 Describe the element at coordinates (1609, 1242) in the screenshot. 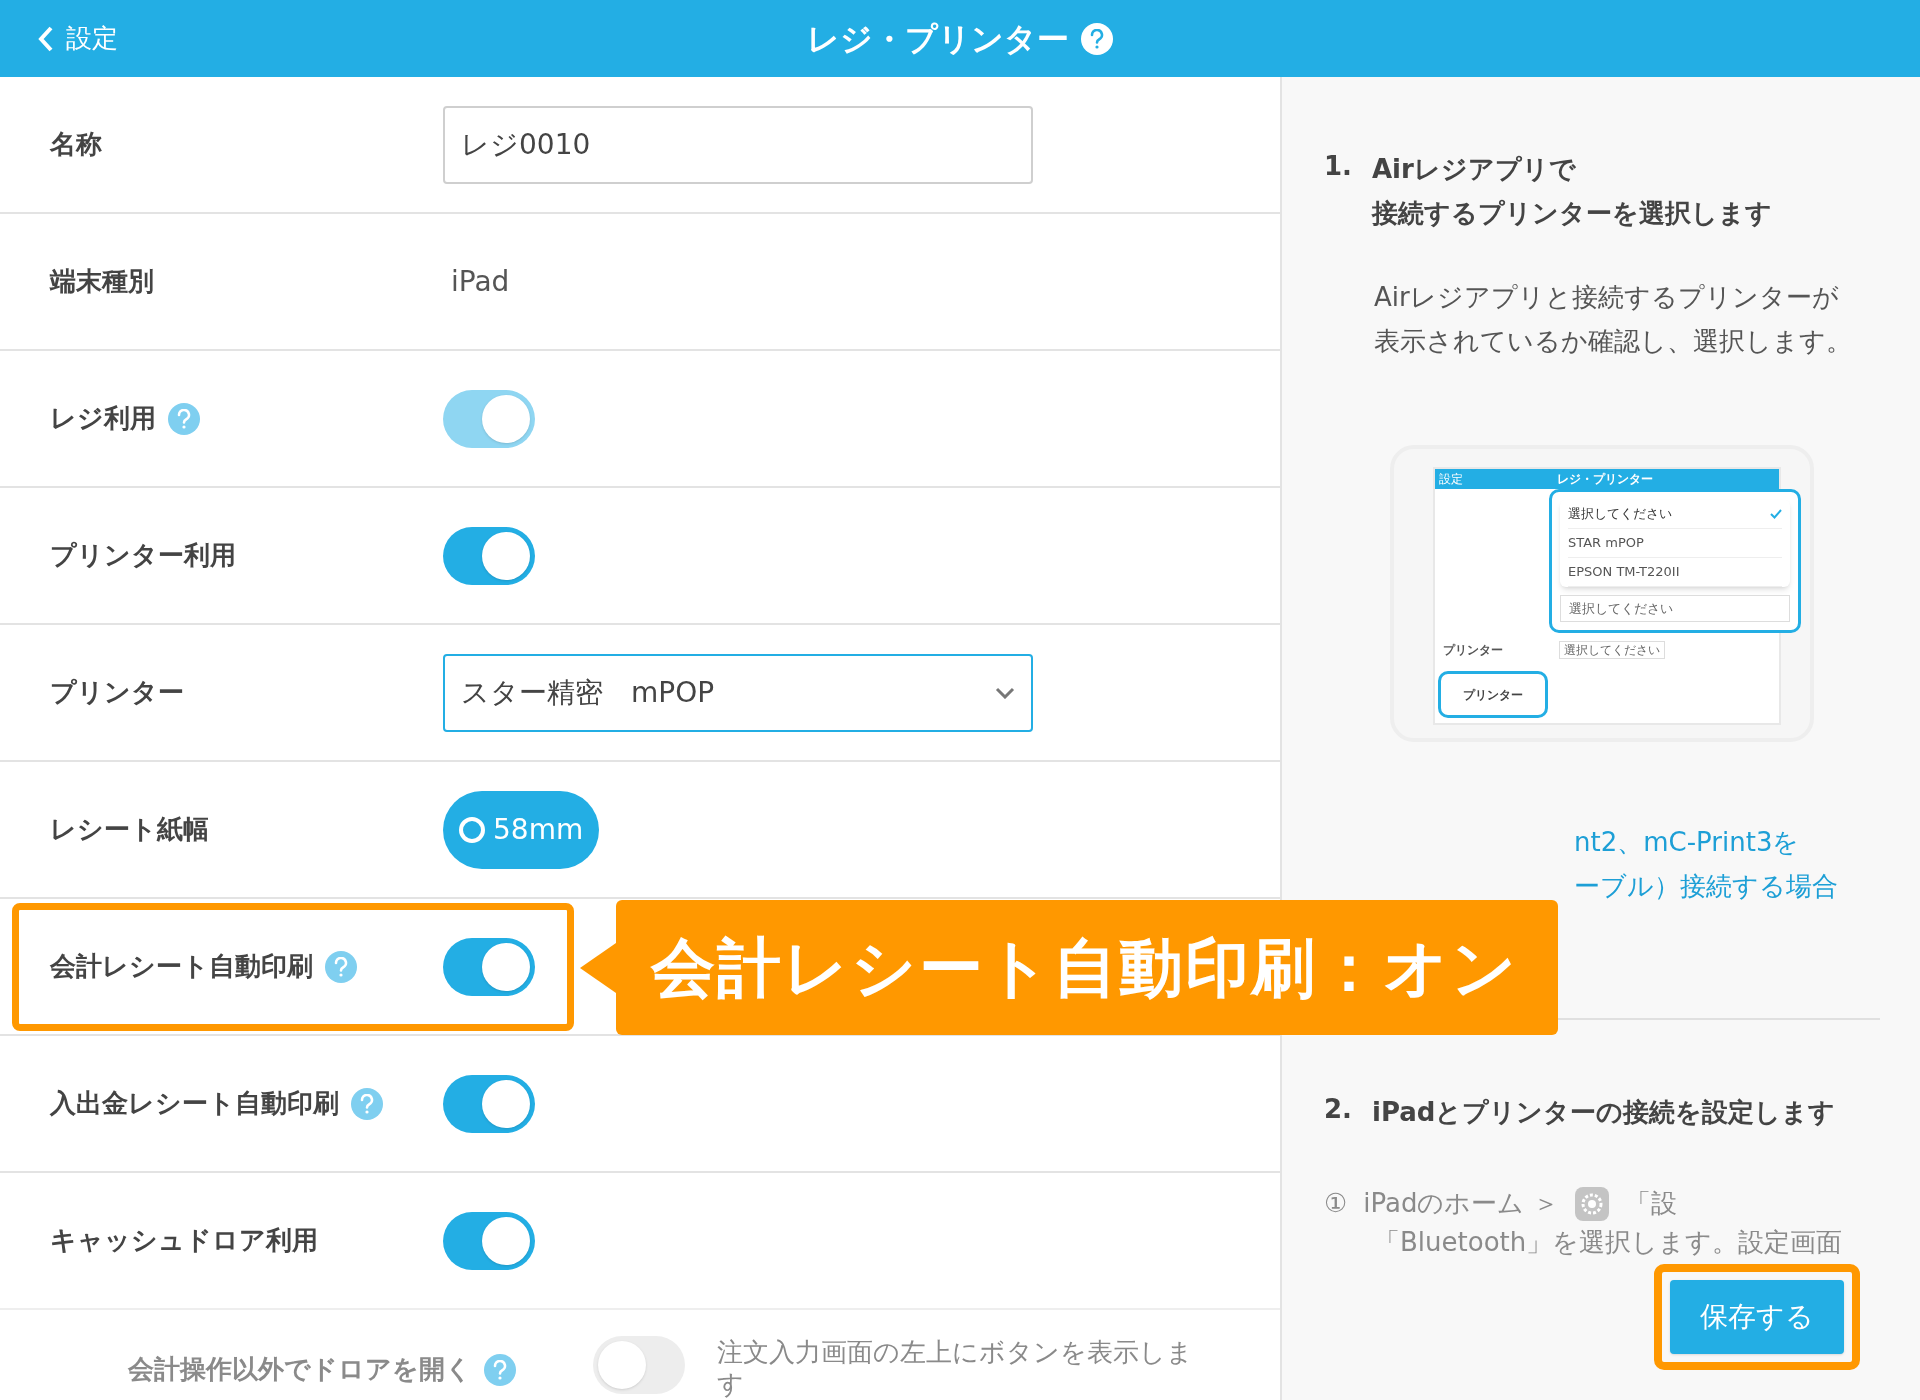

I see `instruction-text: 「Bluetooth」を選択します。設定画面` at that location.